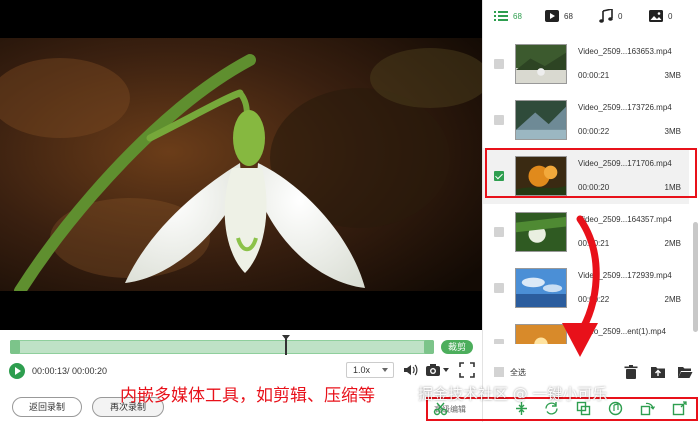 The width and height of the screenshot is (700, 422). Describe the element at coordinates (594, 75) in the screenshot. I see `file-duration: 00:00:21` at that location.